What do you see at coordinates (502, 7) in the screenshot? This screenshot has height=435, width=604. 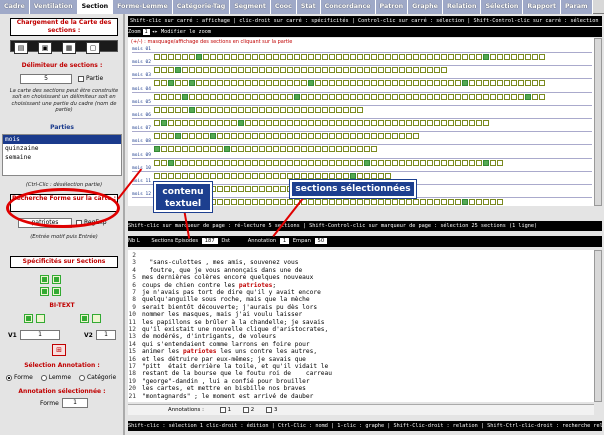 I see `tab-s-lection: Sélection` at bounding box center [502, 7].